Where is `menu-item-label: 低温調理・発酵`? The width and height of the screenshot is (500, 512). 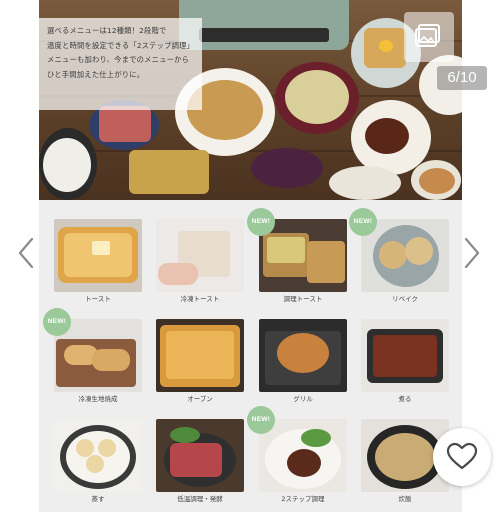
menu-item-label: 低温調理・発酵 is located at coordinates (200, 499).